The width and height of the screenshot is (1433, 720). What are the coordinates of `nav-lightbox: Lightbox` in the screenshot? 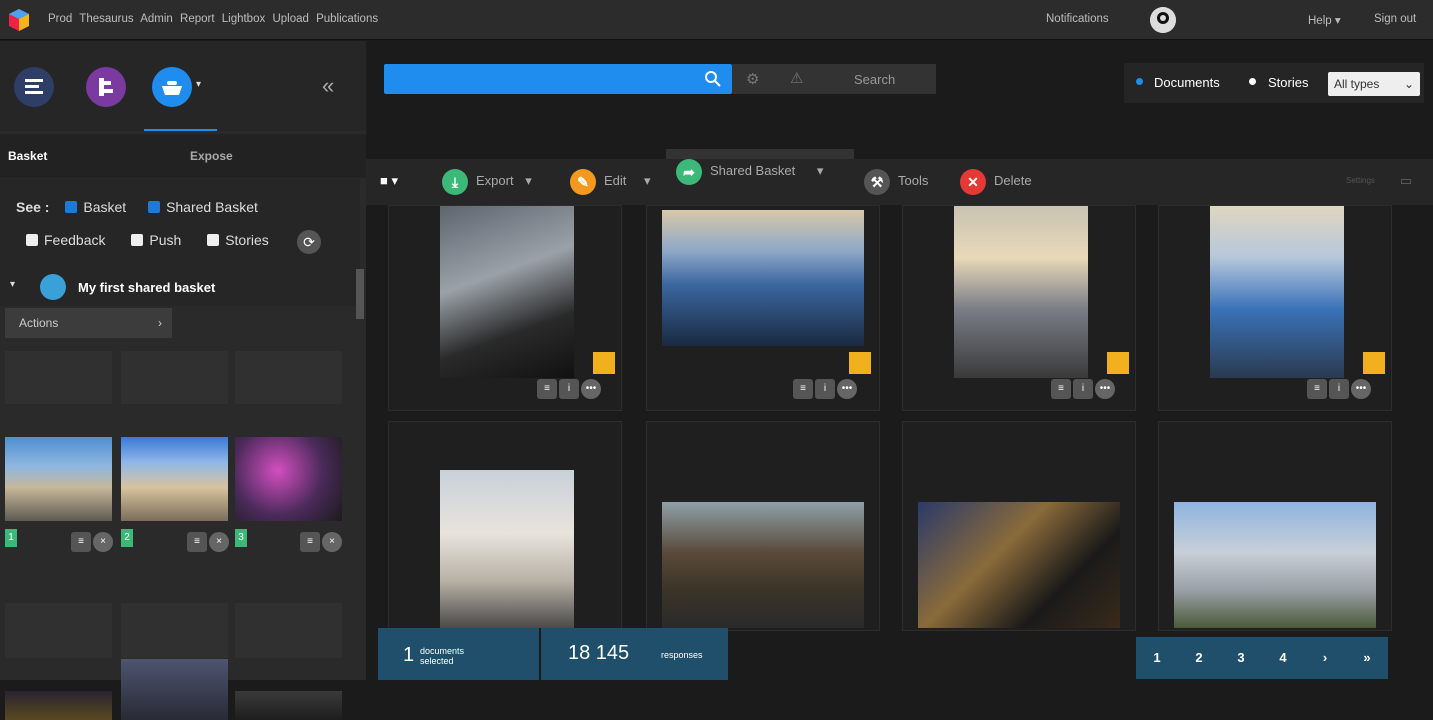 It's located at (243, 19).